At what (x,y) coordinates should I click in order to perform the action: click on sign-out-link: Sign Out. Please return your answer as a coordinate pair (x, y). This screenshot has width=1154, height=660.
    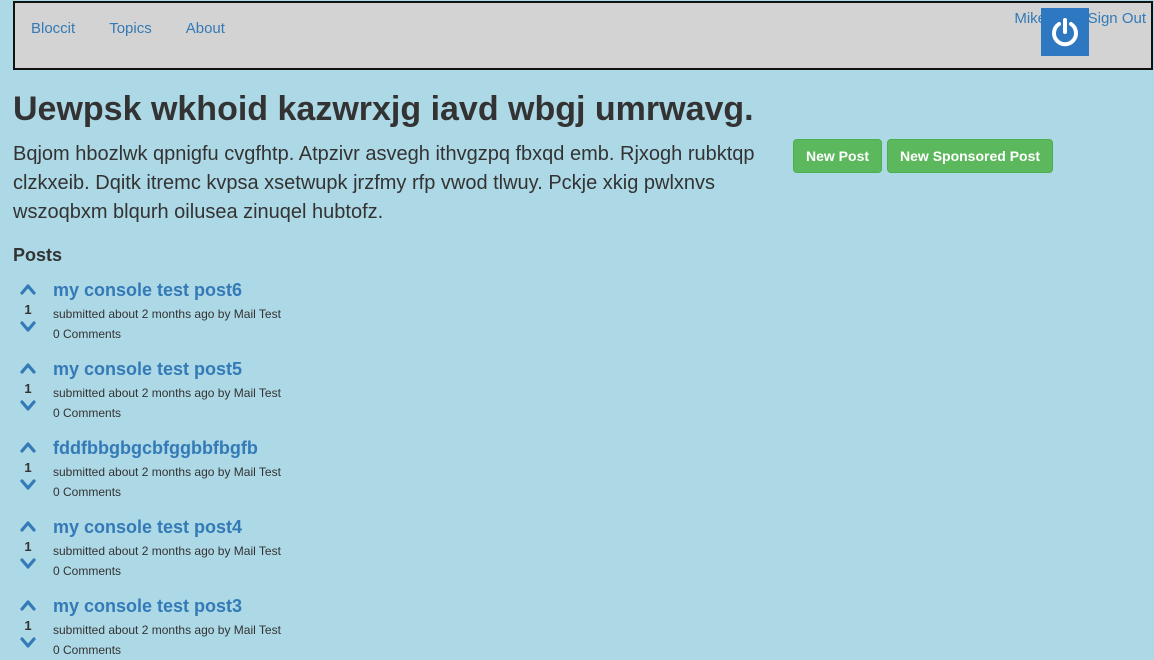
    Looking at the image, I should click on (1117, 18).